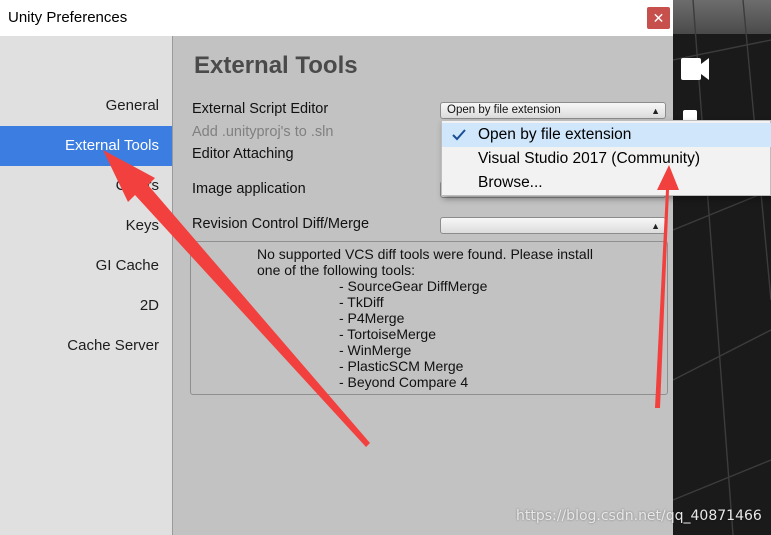  What do you see at coordinates (86, 186) in the screenshot?
I see `sidebar-item-colors: Colors` at bounding box center [86, 186].